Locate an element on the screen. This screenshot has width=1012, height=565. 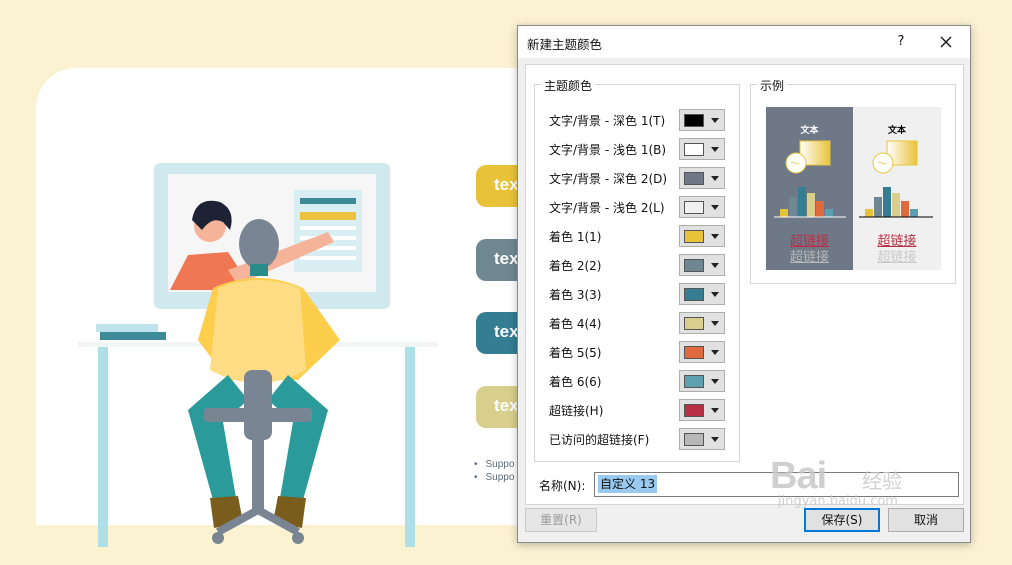
slide-text-1: tex is located at coordinates (506, 184).